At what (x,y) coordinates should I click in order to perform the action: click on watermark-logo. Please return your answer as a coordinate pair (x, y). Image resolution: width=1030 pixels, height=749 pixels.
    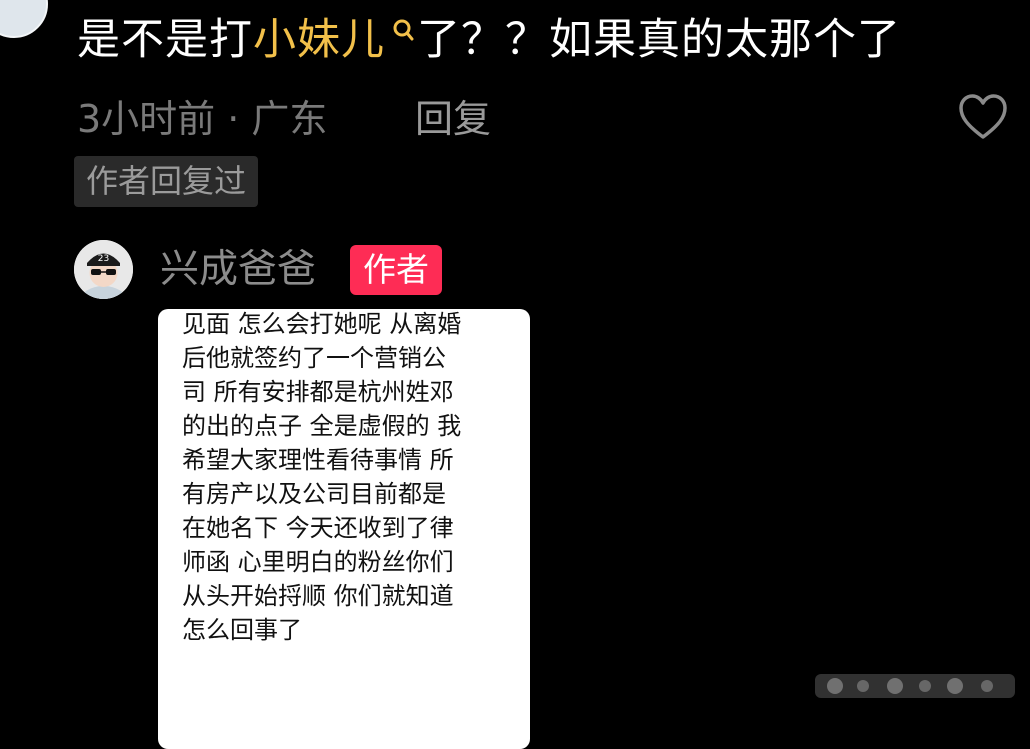
    Looking at the image, I should click on (915, 686).